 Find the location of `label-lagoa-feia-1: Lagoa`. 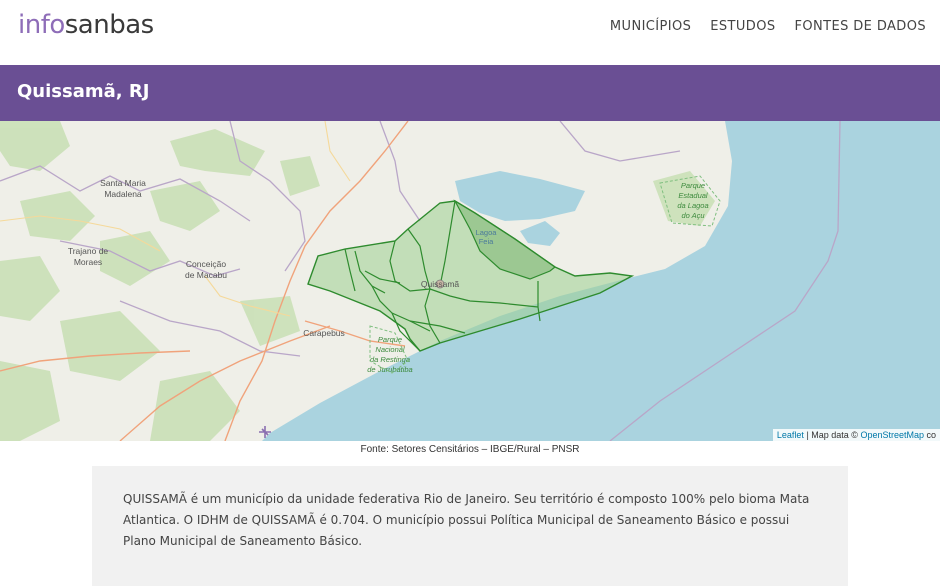

label-lagoa-feia-1: Lagoa is located at coordinates (487, 232).